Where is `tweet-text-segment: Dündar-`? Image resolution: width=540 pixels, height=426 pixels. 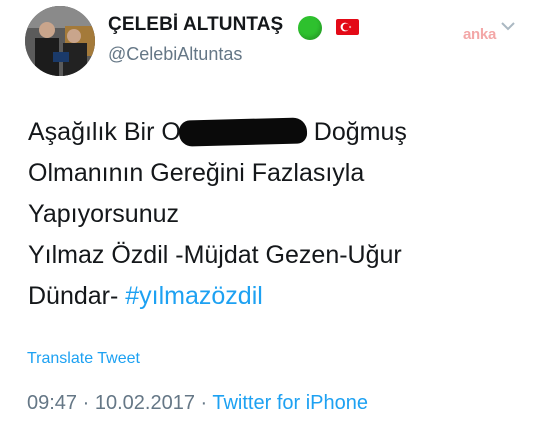
tweet-text-segment: Dündar- is located at coordinates (77, 296).